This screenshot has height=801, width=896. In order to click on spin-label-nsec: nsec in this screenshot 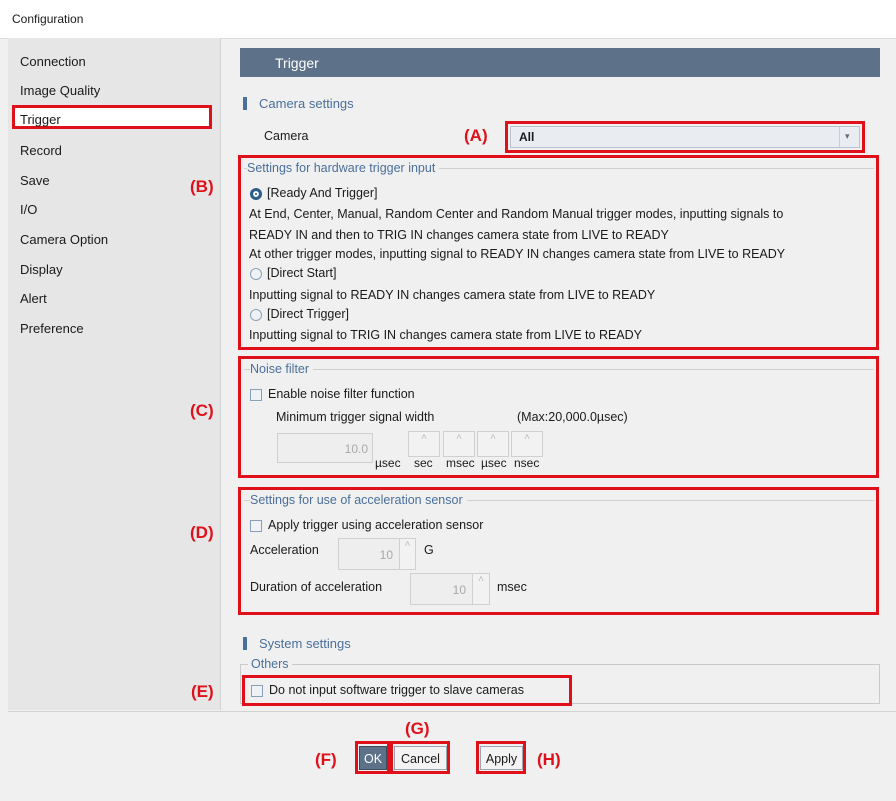, I will do `click(527, 463)`.